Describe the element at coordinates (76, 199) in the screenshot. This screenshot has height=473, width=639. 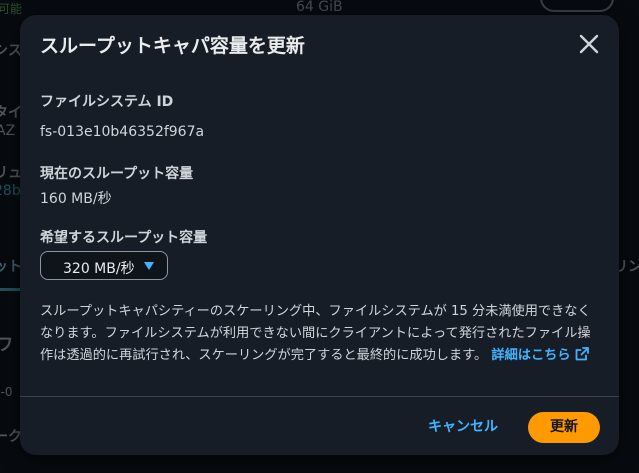
I see `current-throughput-value: 160 MB/秒` at that location.